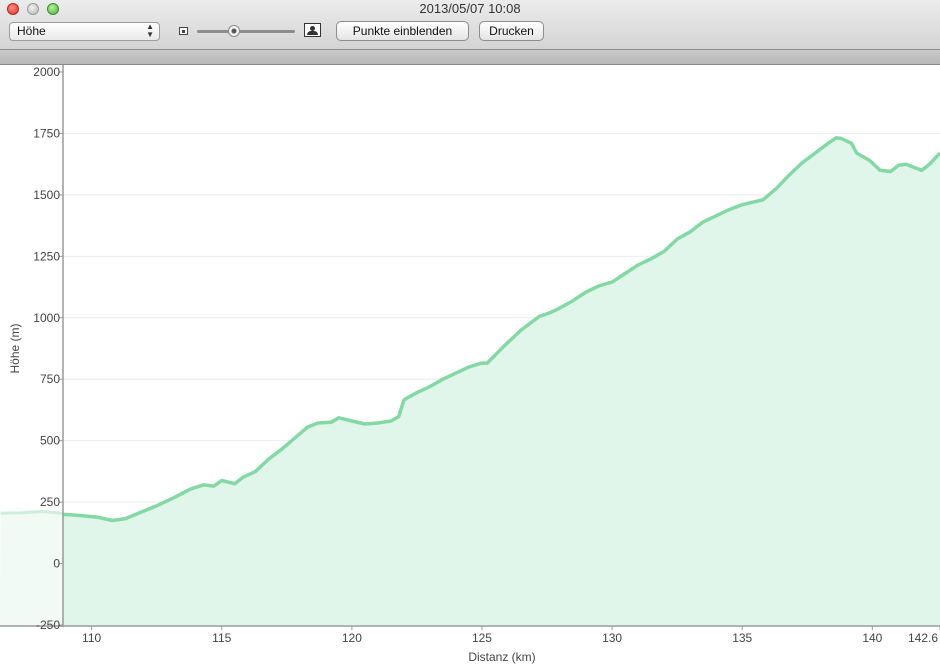 The image size is (940, 670). Describe the element at coordinates (402, 31) in the screenshot. I see `show-points-button: Punkte einblenden` at that location.